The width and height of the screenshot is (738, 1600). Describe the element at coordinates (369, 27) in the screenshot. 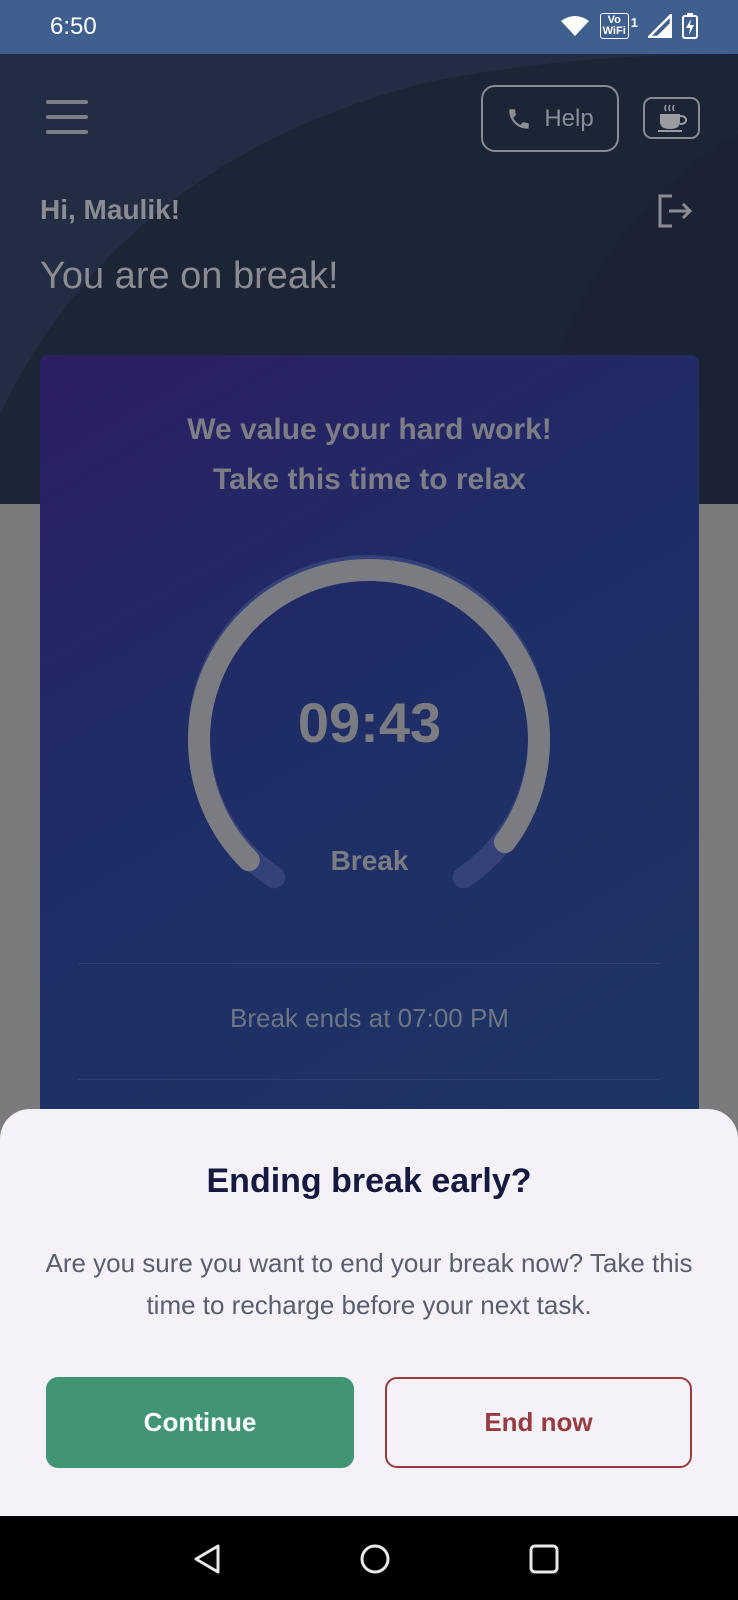

I see `status-bar: 6:50 Vo WiFi 1` at that location.